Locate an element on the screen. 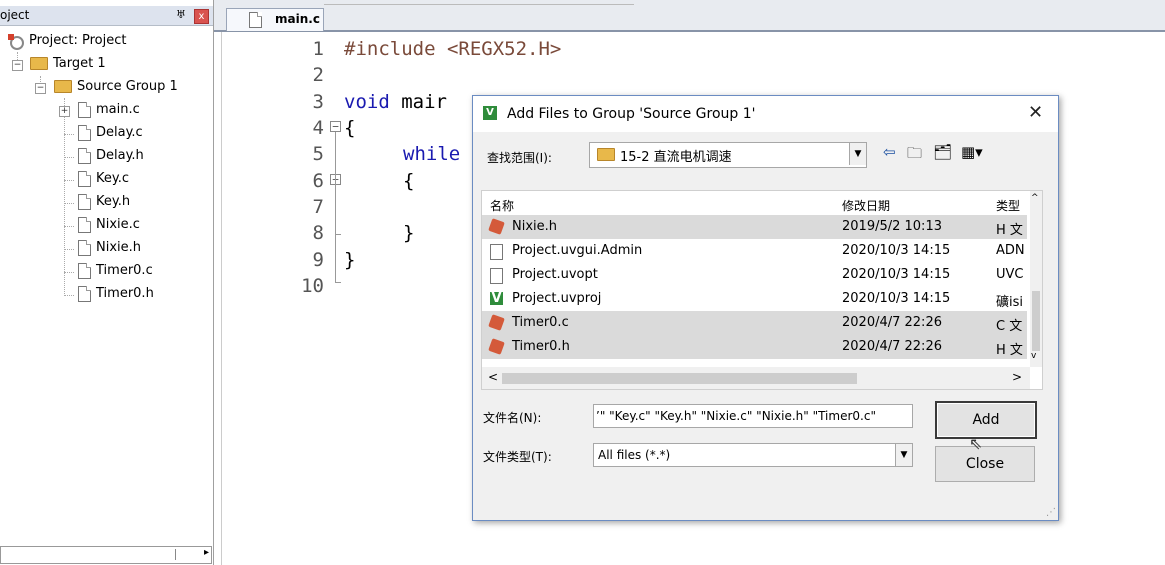 The width and height of the screenshot is (1165, 565). line-number: 8 is located at coordinates (318, 233).